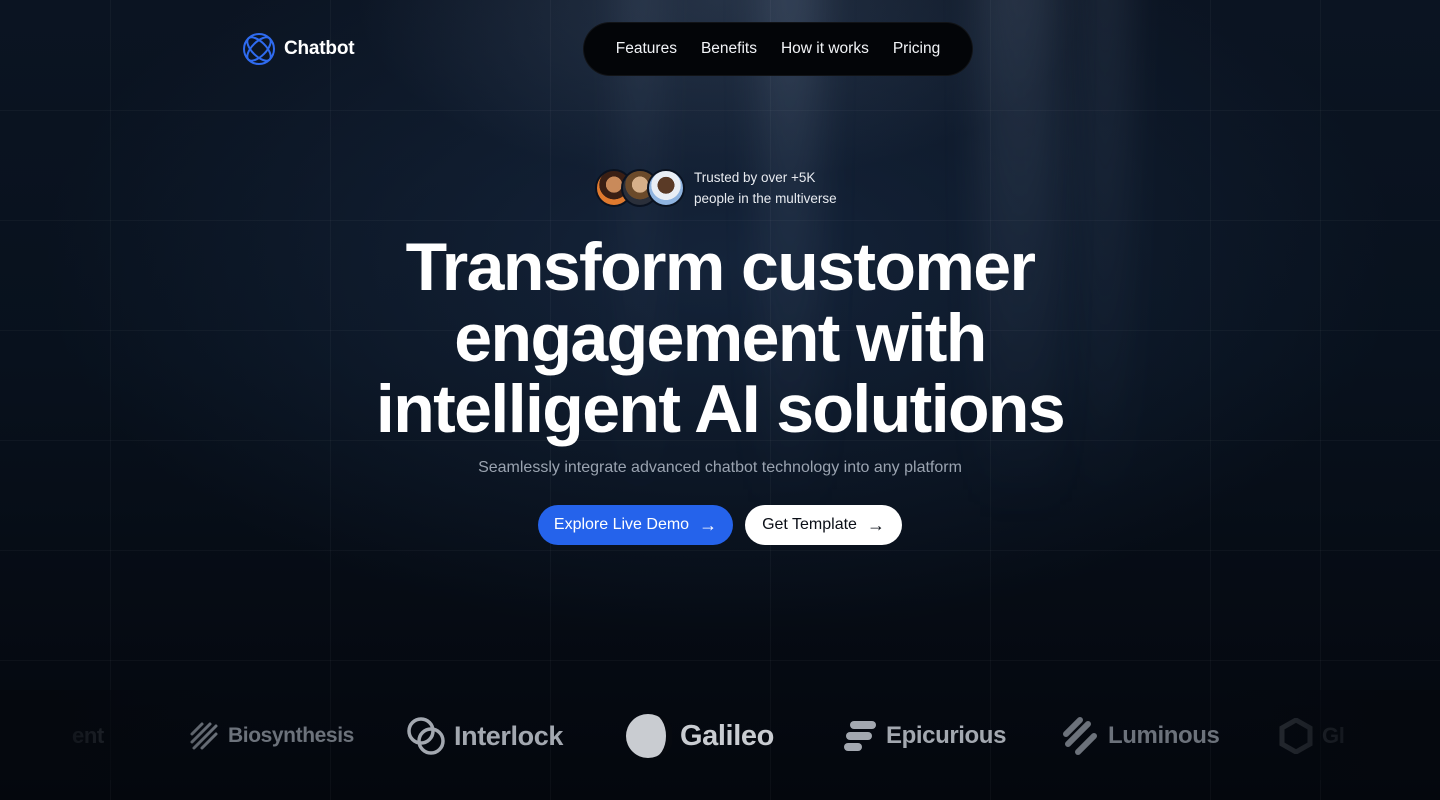 This screenshot has height=800, width=1440. I want to click on interlock-icon, so click(426, 736).